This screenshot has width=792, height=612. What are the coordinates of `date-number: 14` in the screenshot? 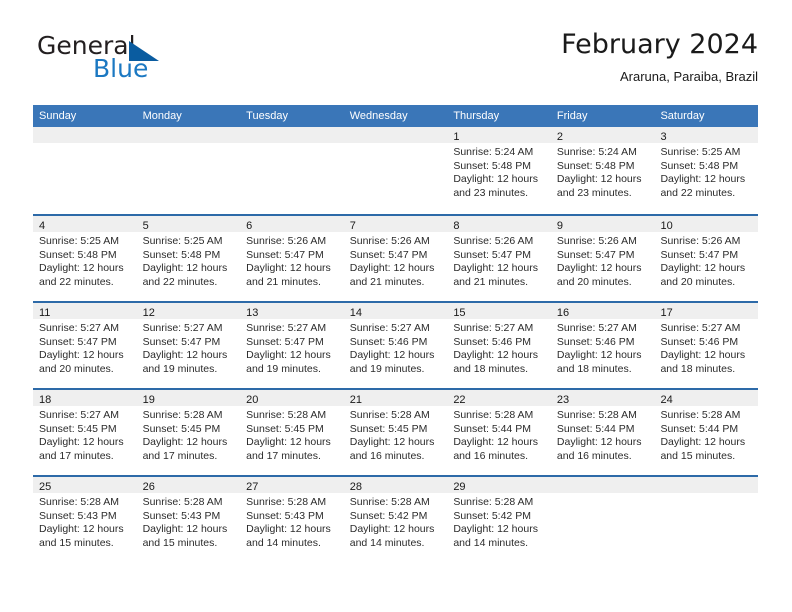 It's located at (355, 313).